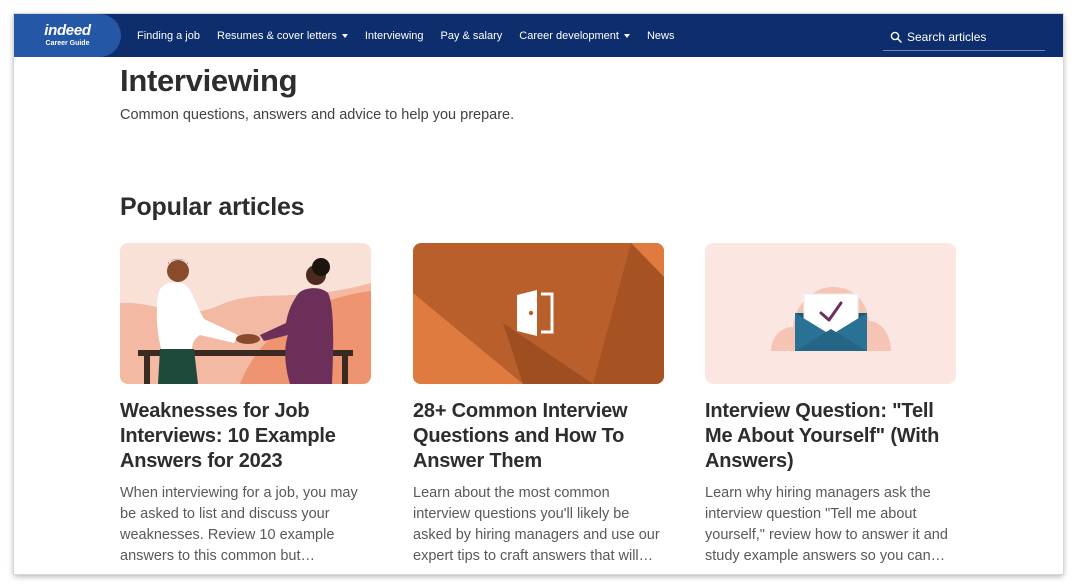  I want to click on search-input, so click(972, 36).